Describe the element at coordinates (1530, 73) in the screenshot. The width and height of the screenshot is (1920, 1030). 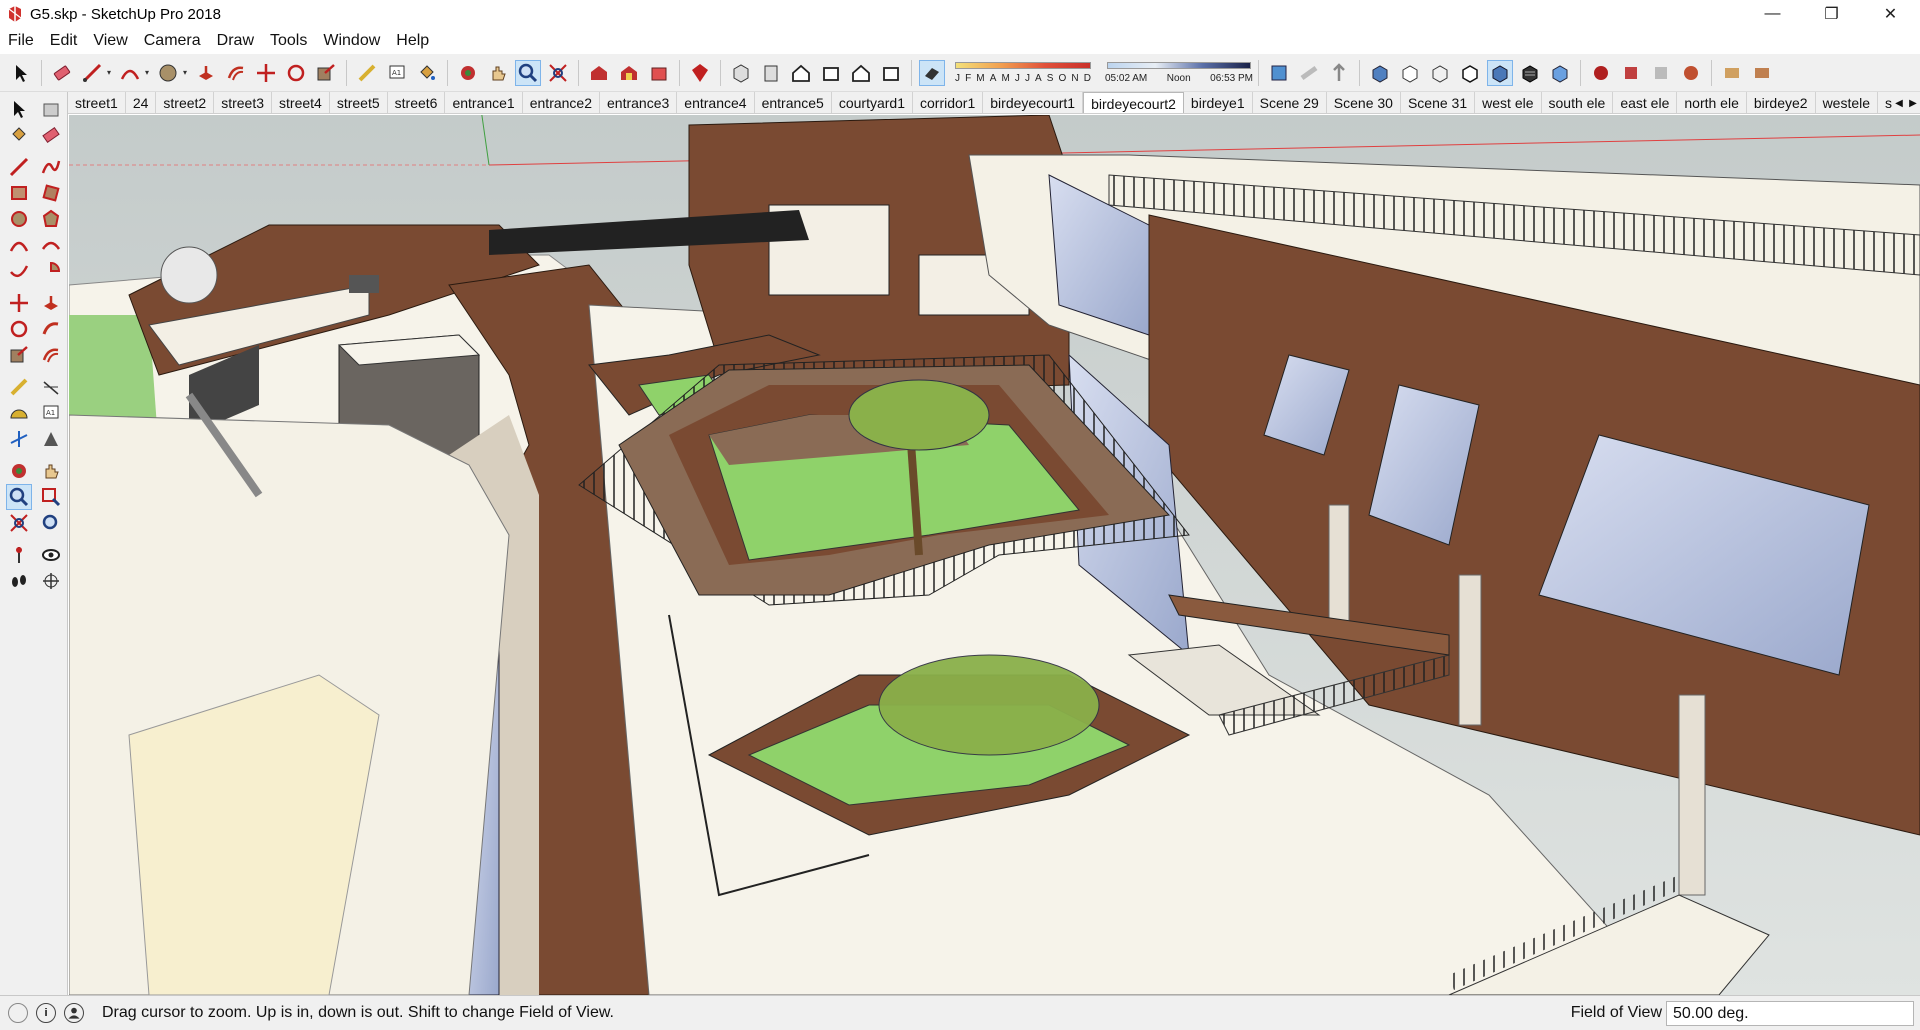
I see `textured-style-icon` at that location.